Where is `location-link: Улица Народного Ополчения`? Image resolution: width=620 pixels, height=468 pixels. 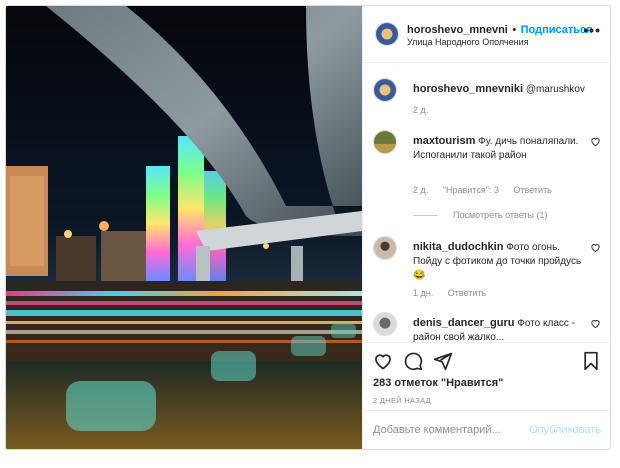 location-link: Улица Народного Ополчения is located at coordinates (468, 42).